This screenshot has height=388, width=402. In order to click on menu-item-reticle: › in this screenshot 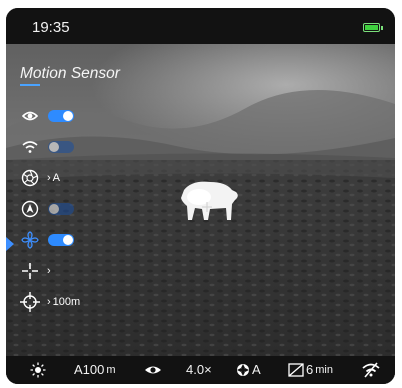, I will do `click(35, 271)`.